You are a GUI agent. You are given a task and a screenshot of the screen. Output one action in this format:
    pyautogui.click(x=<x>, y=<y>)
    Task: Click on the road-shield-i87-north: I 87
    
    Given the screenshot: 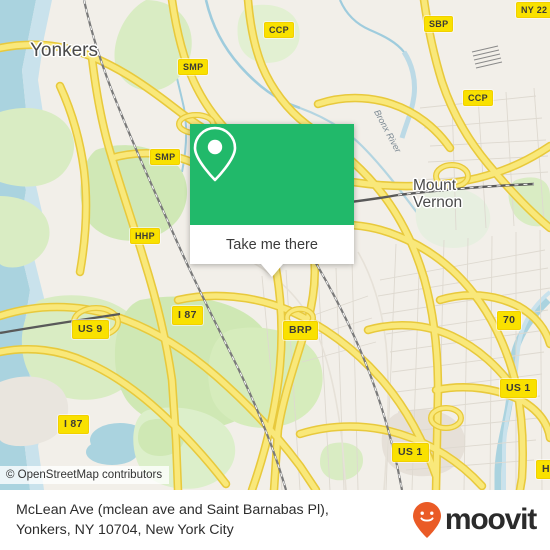 What is the action you would take?
    pyautogui.click(x=187, y=315)
    